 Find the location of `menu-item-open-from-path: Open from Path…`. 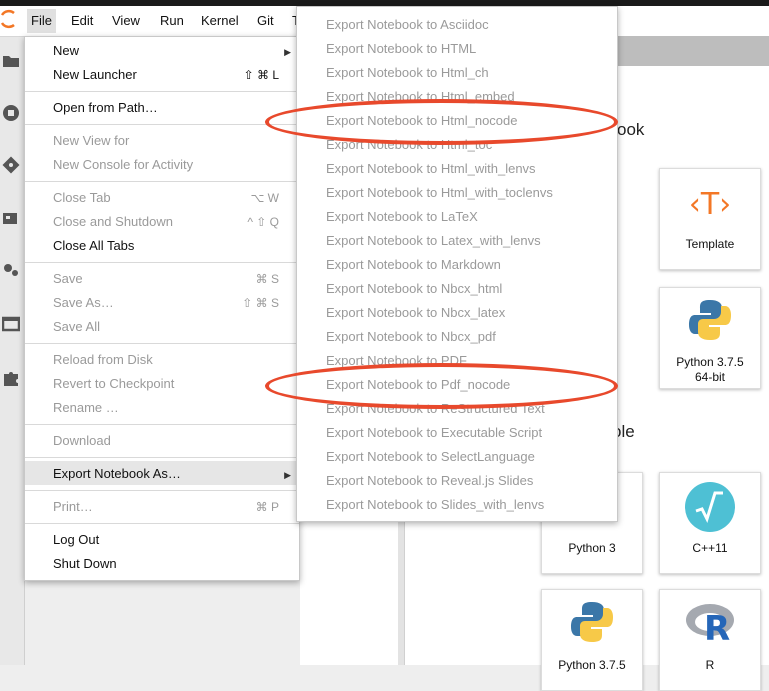

menu-item-open-from-path: Open from Path… is located at coordinates (105, 108).